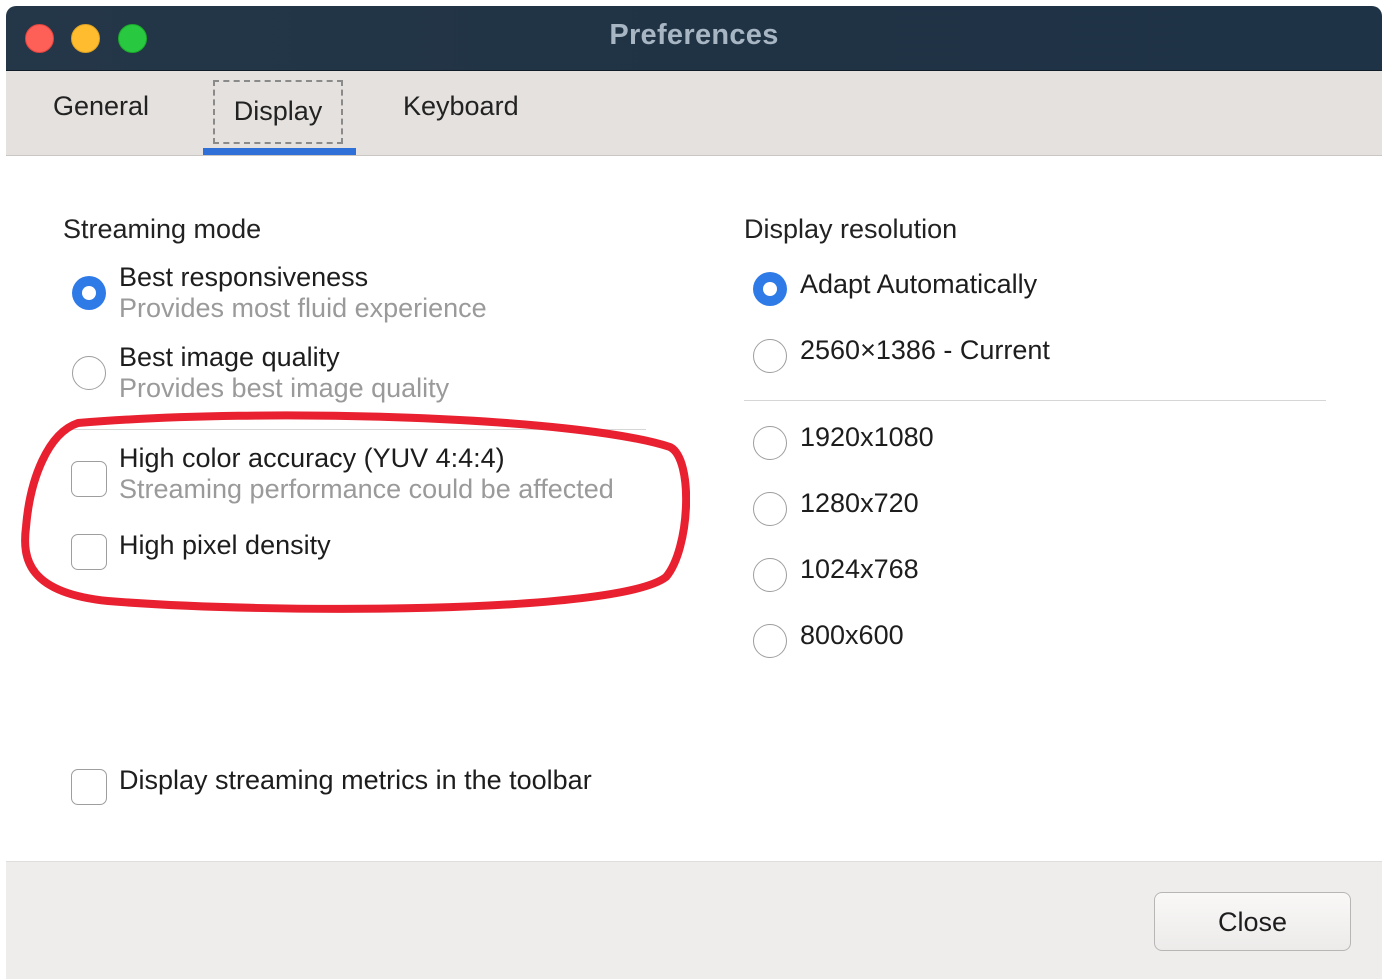 The width and height of the screenshot is (1387, 979). Describe the element at coordinates (925, 350) in the screenshot. I see `resolution-label-2560: 2560×1386 - Current` at that location.